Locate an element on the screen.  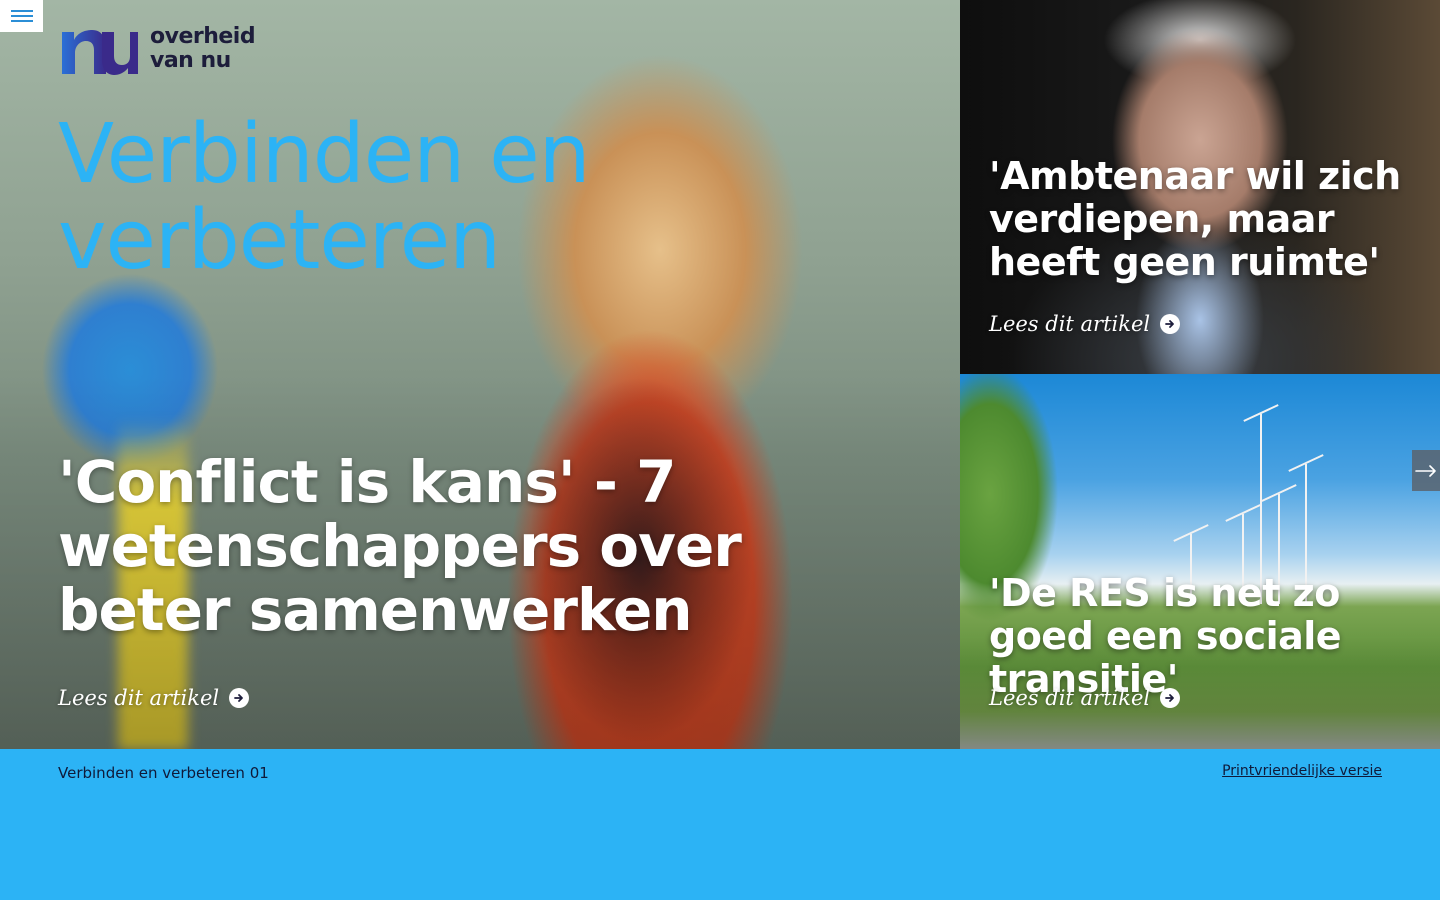
carousel-next-button is located at coordinates (1426, 470).